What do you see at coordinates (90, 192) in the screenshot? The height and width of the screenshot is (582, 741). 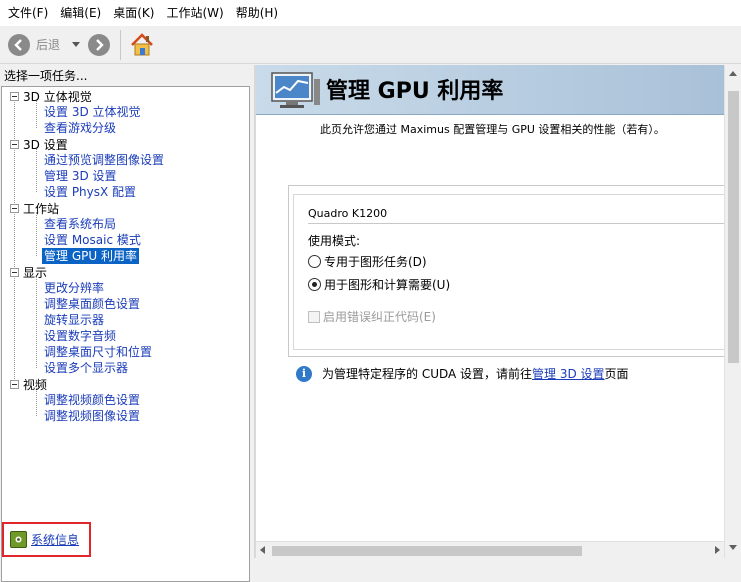 I see `tree-item-physx: 设置 PhysX 配置` at bounding box center [90, 192].